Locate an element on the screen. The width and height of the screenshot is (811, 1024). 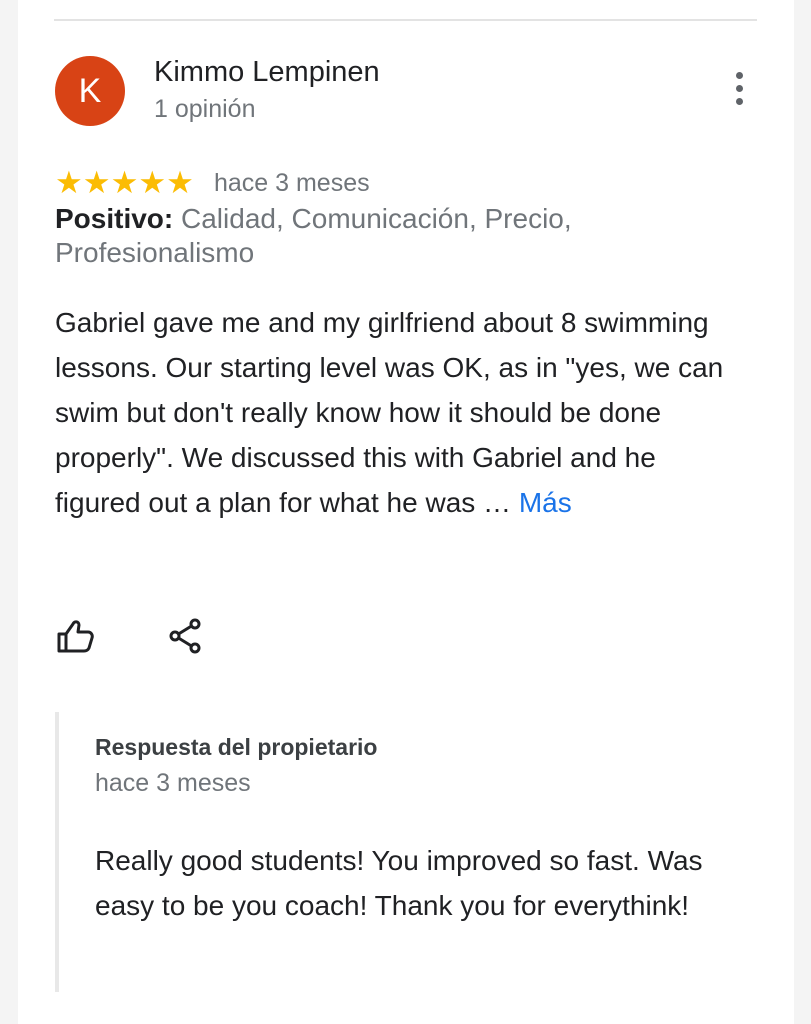
reviewer-name: Kimmo Lempinen is located at coordinates (267, 72).